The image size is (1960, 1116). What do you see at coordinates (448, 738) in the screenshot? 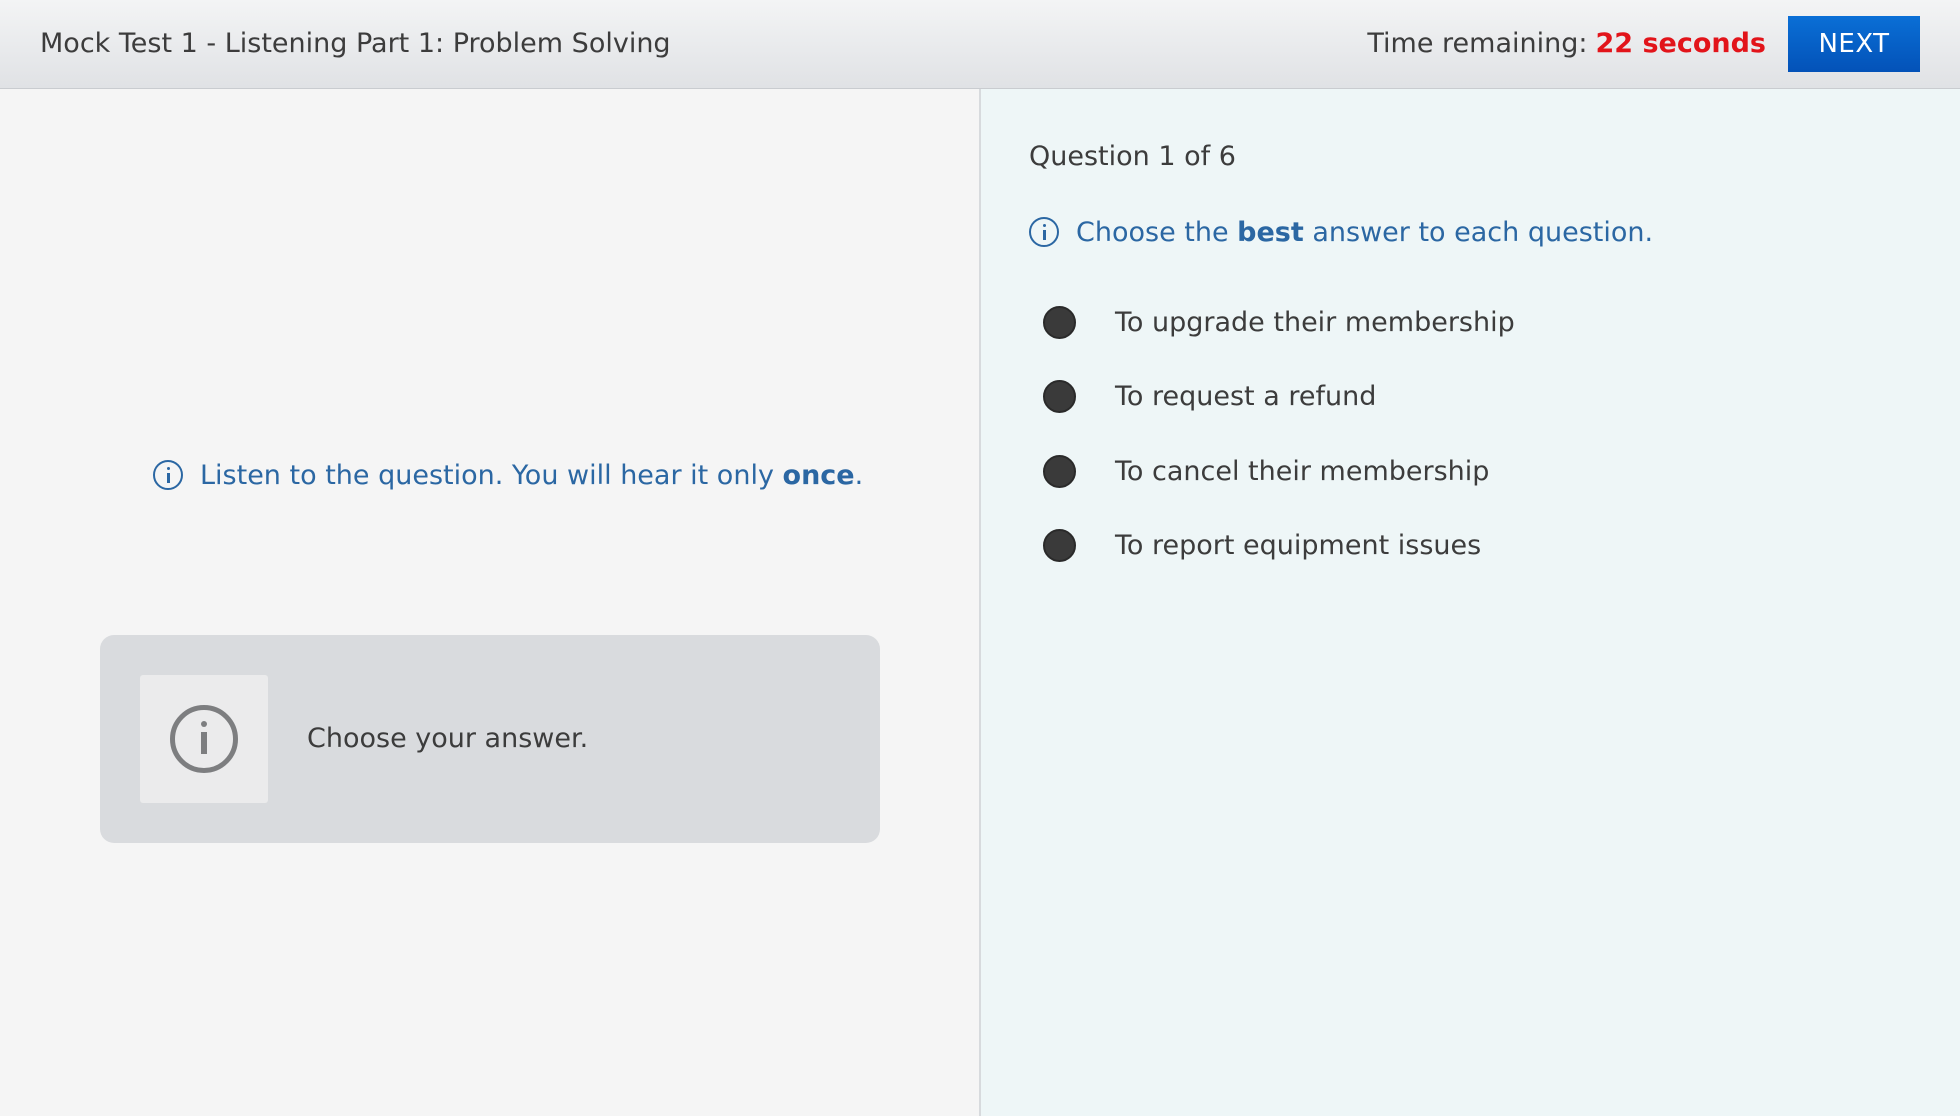
I see `answer-prompt-text: Choose your answer.` at bounding box center [448, 738].